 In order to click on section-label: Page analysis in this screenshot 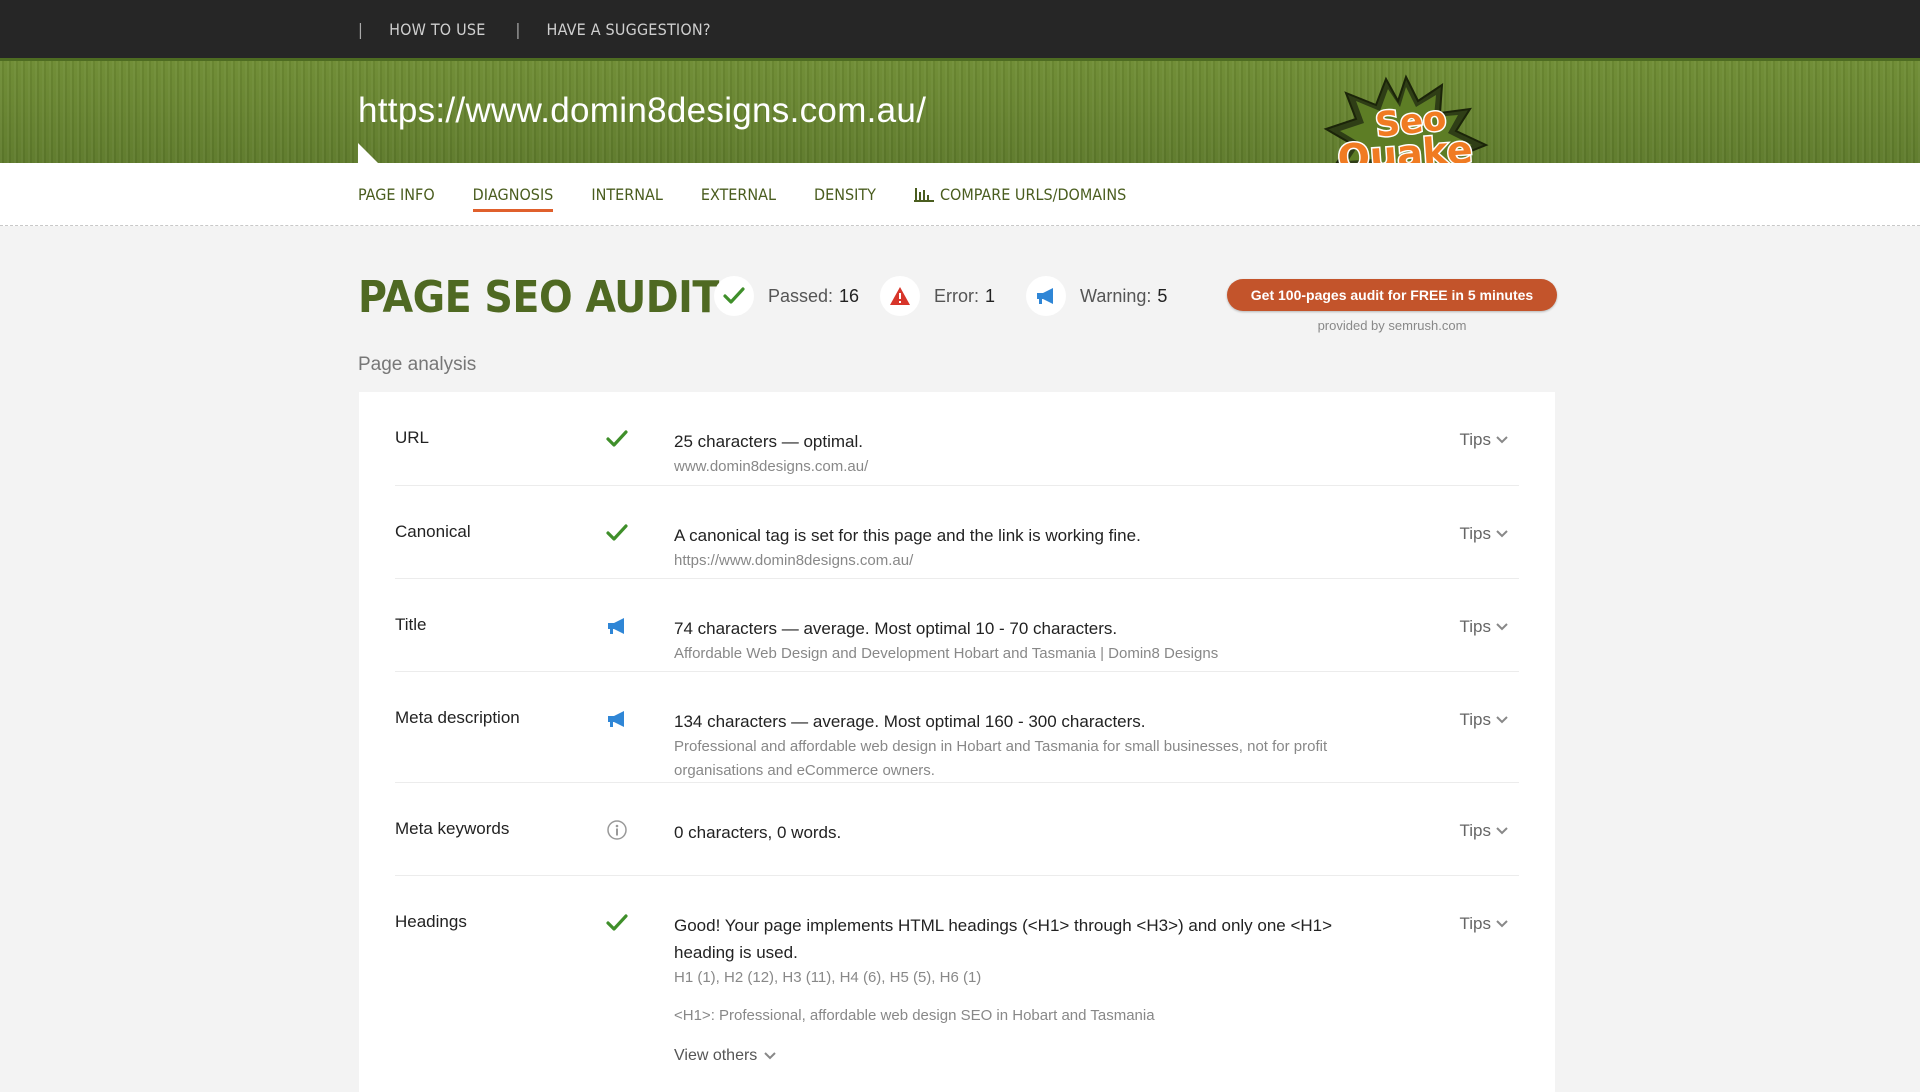, I will do `click(417, 364)`.